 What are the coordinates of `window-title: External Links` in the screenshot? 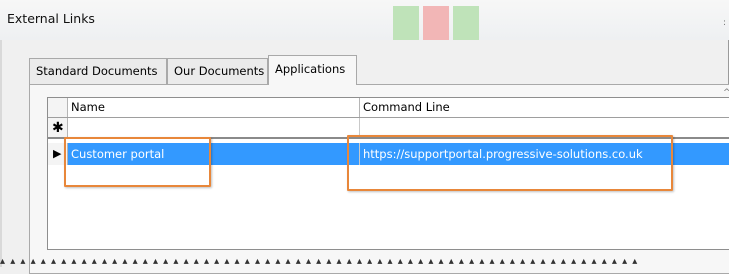 It's located at (51, 18).